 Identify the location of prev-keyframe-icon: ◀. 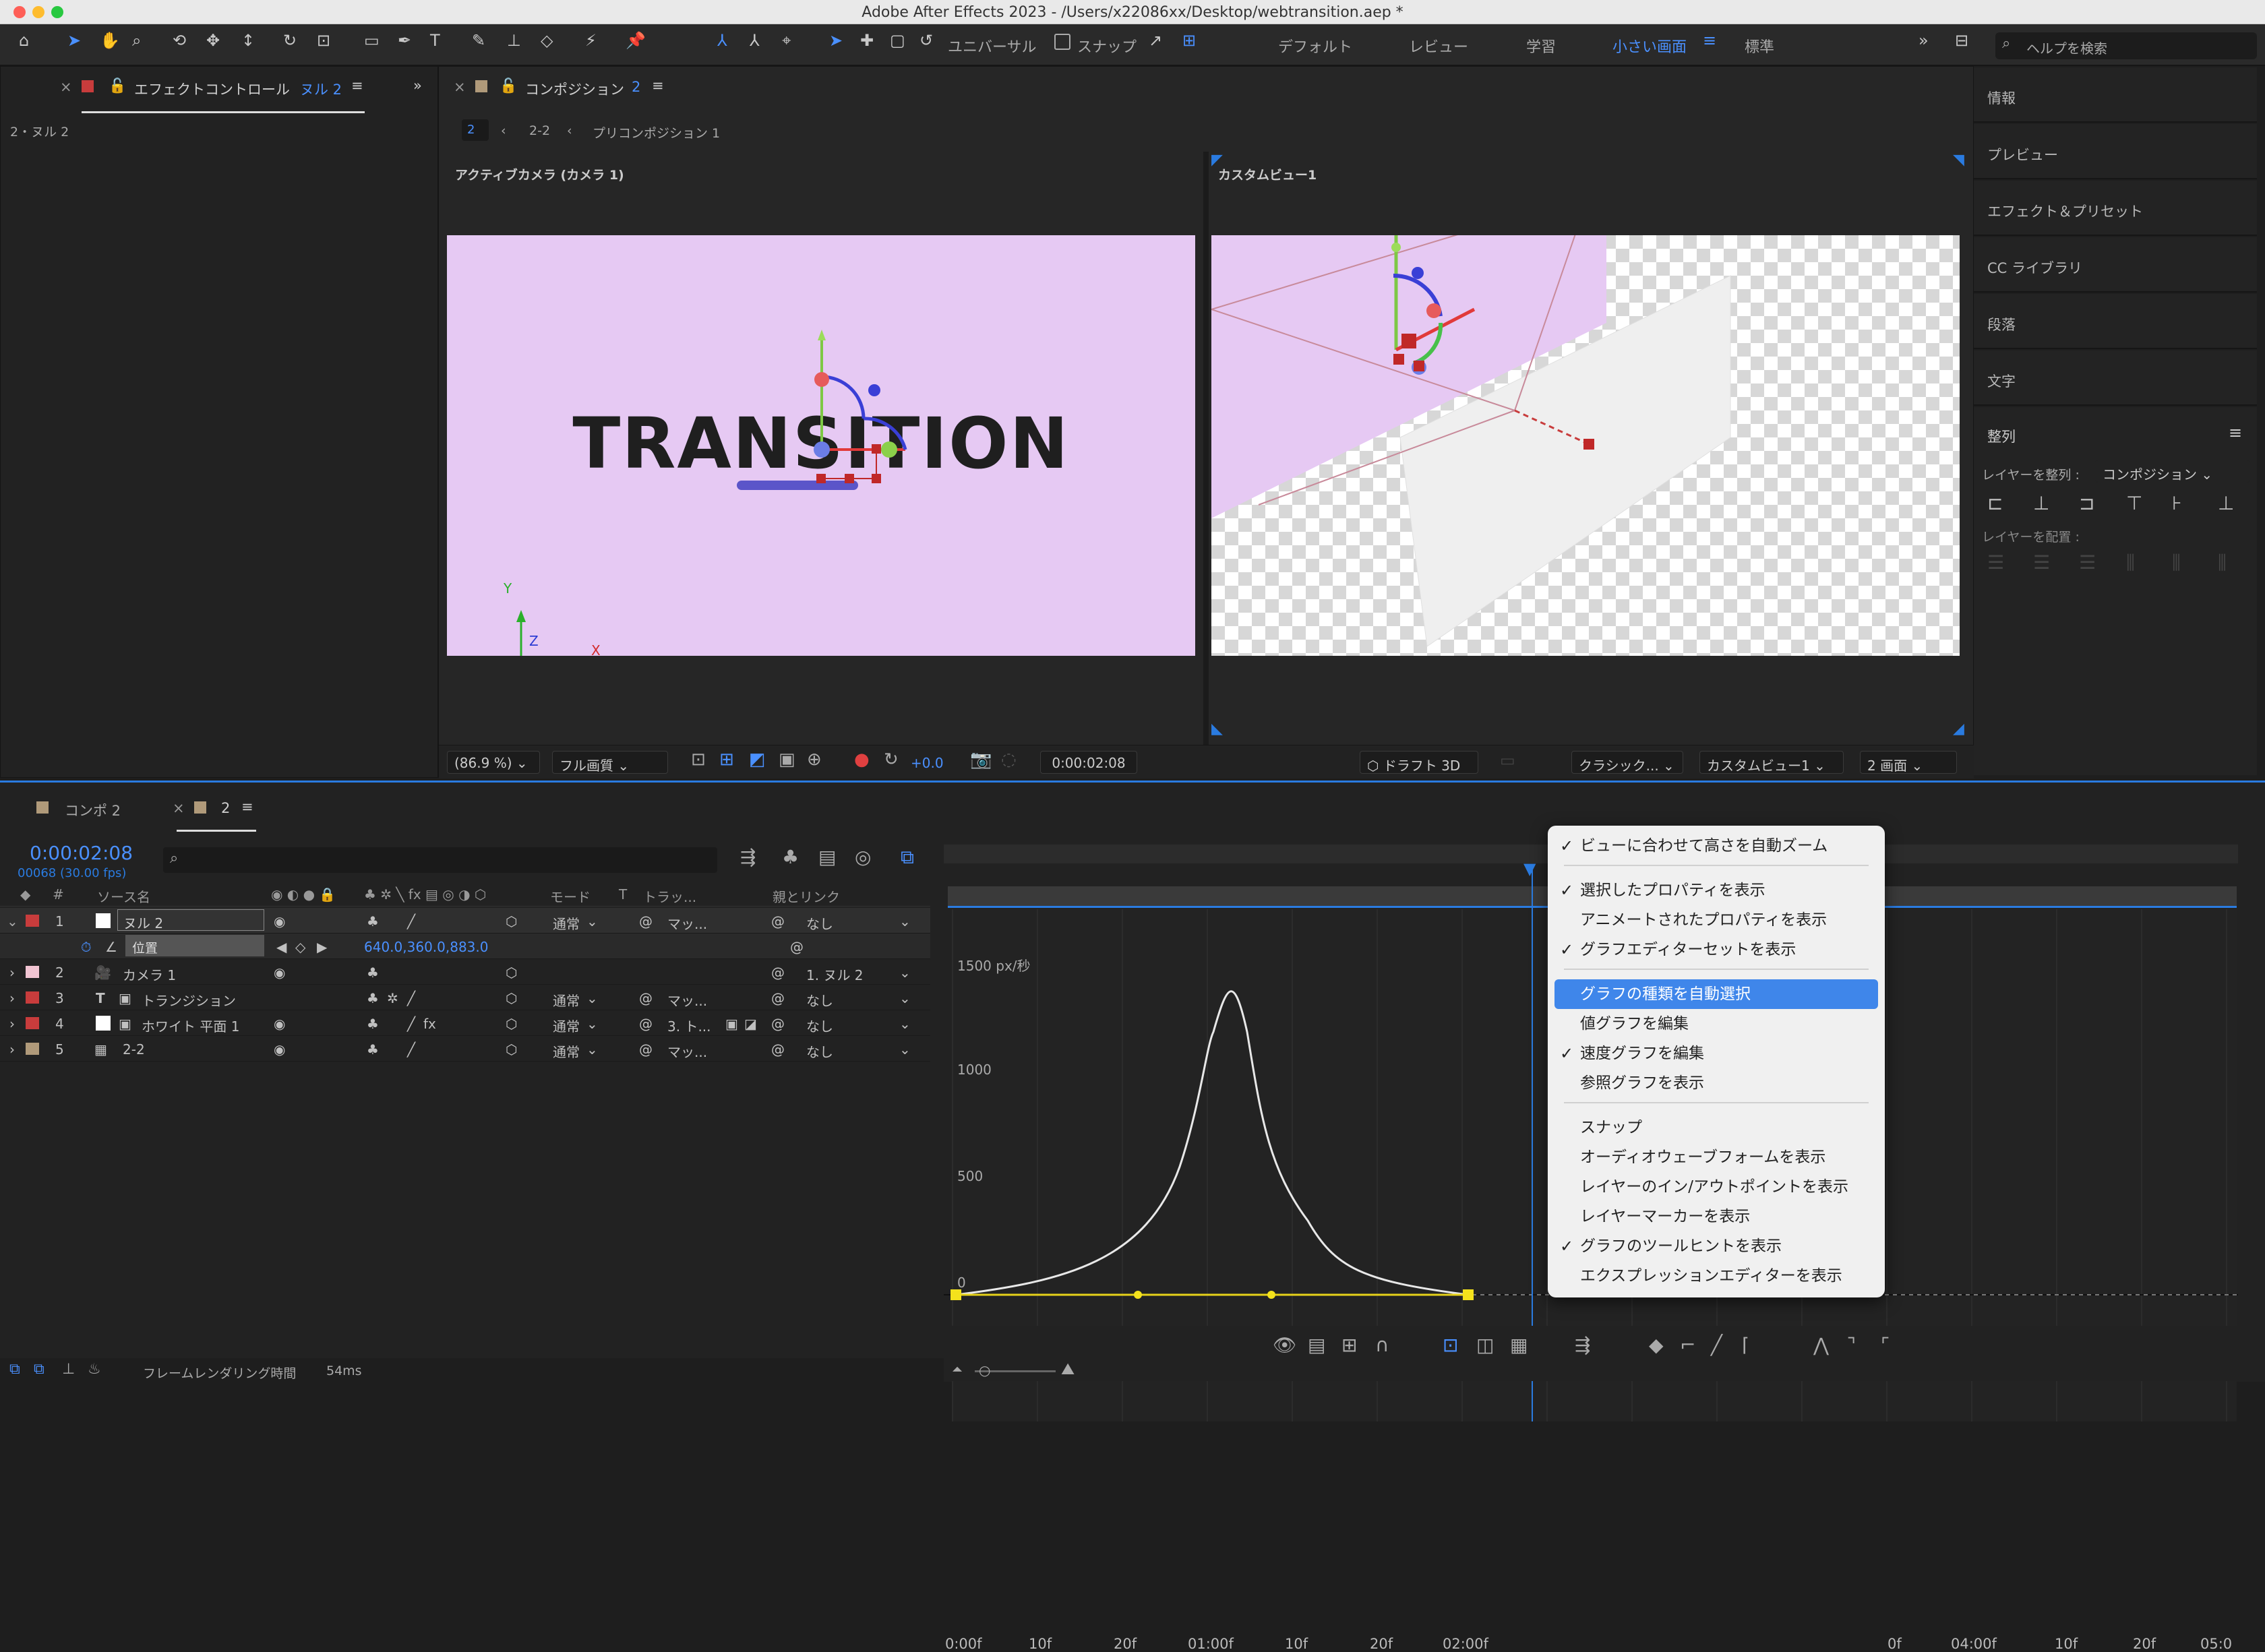
(281, 947).